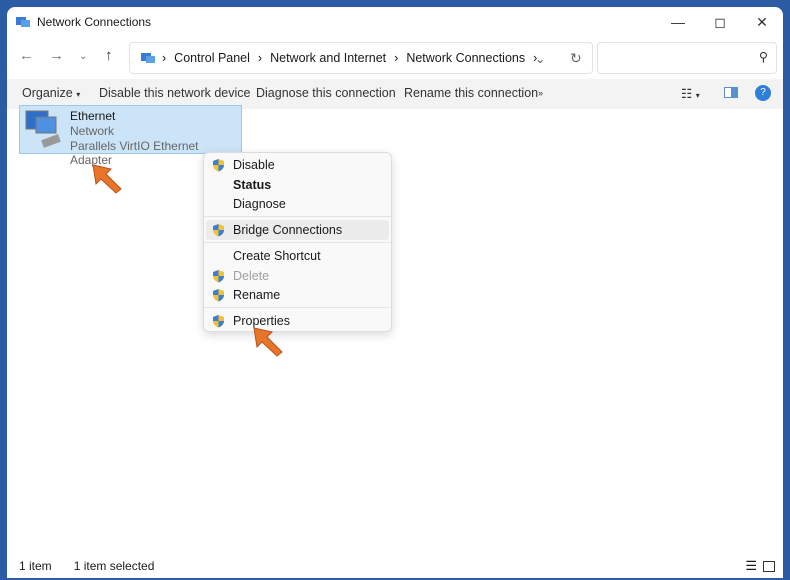 This screenshot has height=580, width=790. What do you see at coordinates (763, 57) in the screenshot?
I see `search-icon: ⚲` at bounding box center [763, 57].